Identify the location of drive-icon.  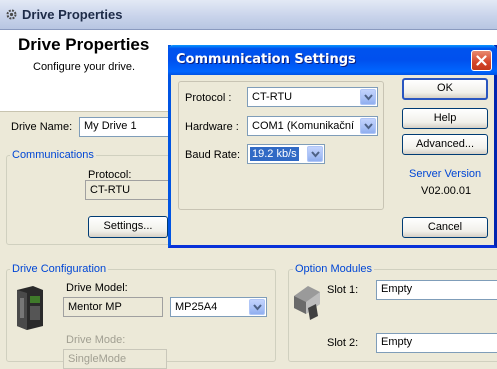
(29, 307).